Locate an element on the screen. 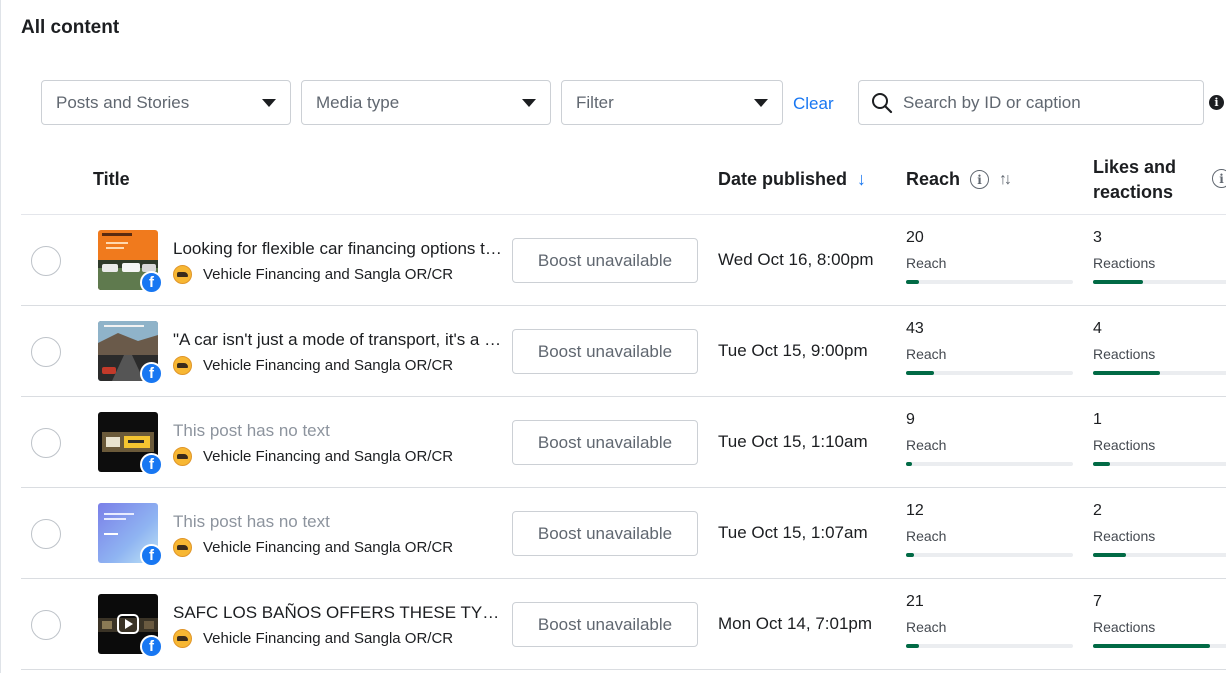 The width and height of the screenshot is (1226, 673). column-title-label: Title is located at coordinates (111, 179).